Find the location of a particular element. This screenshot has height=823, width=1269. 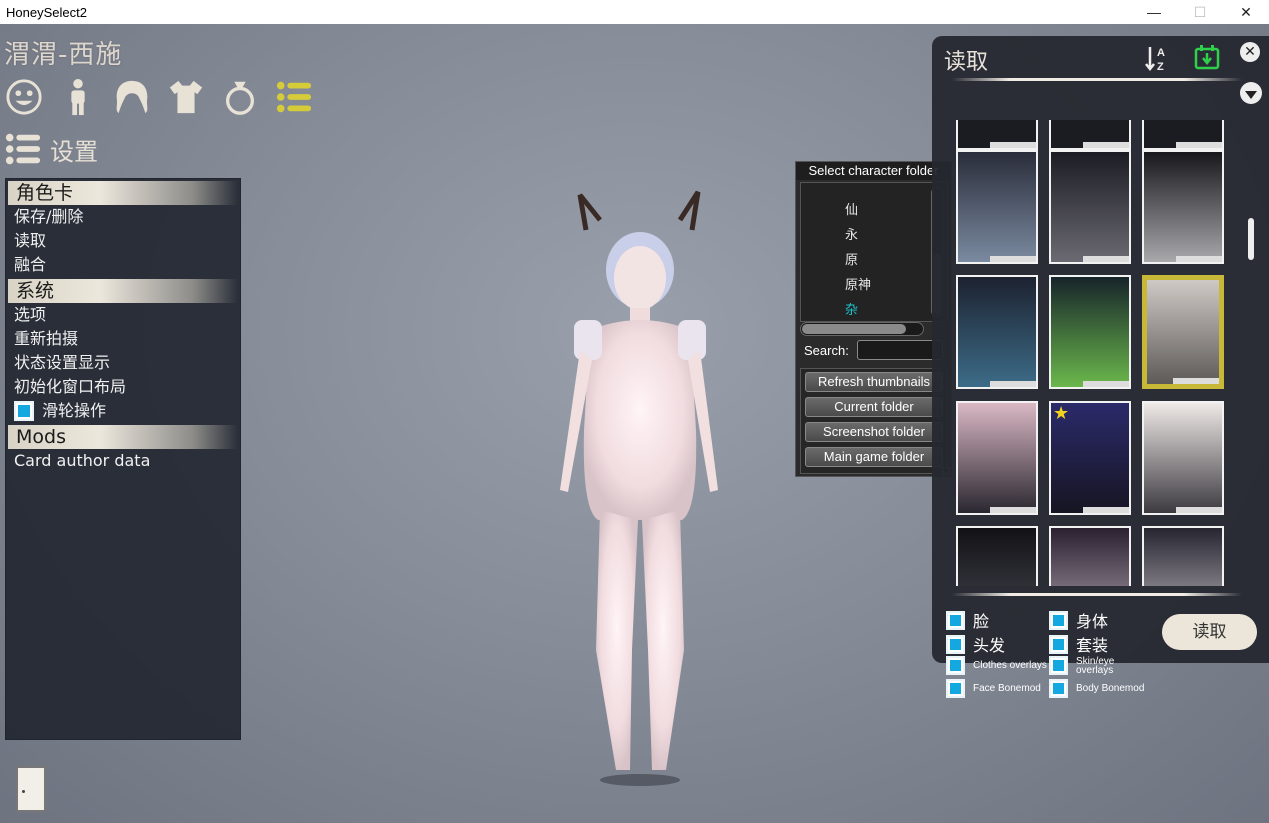

opt-body: 身体 is located at coordinates (1078, 620).